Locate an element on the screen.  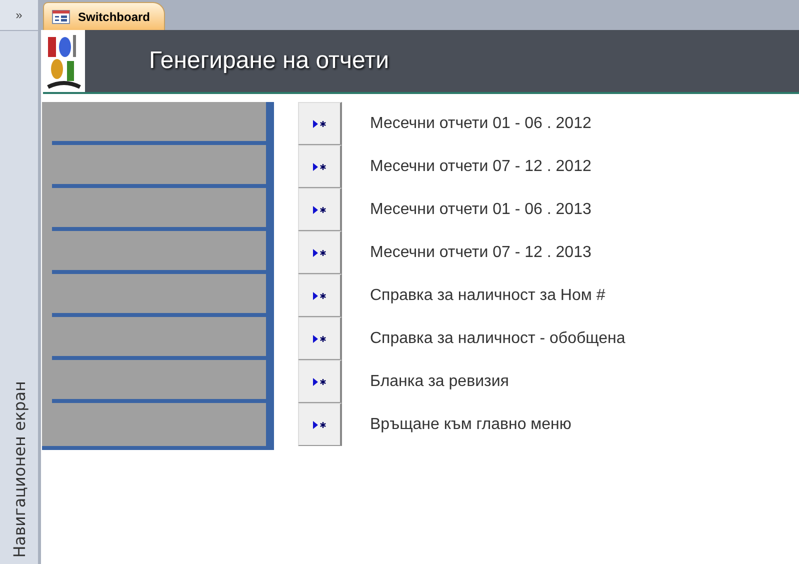
menu-item-label: Месечни отчети 01 - 06 . 2012 is located at coordinates (481, 123).